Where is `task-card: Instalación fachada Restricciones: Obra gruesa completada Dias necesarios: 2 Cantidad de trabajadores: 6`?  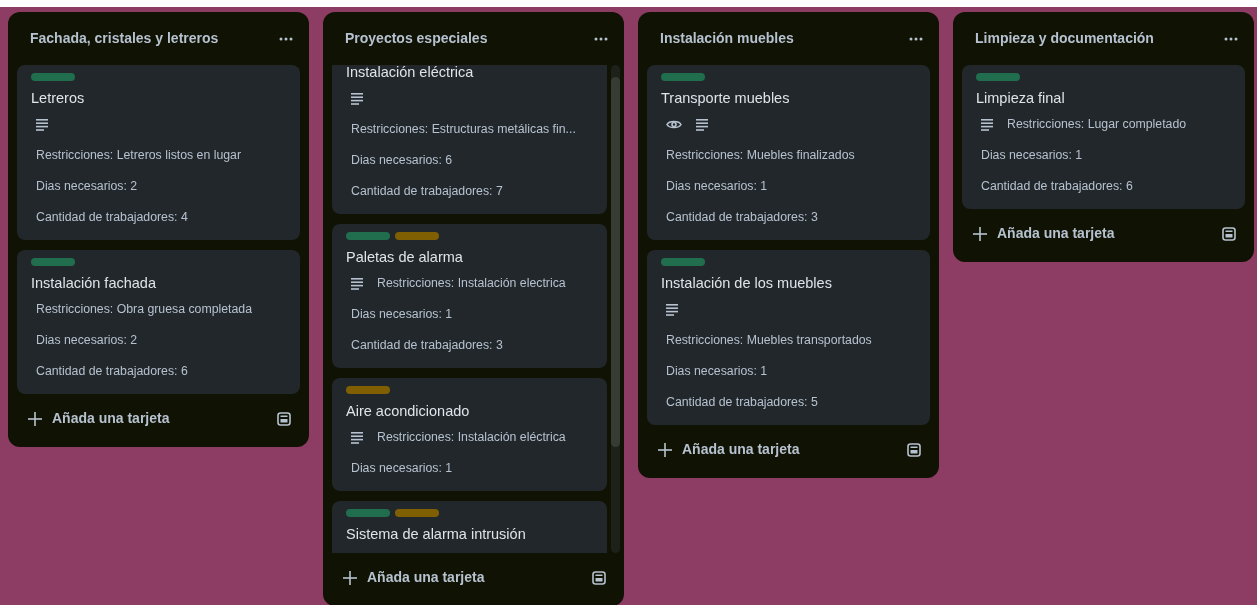 task-card: Instalación fachada Restricciones: Obra gruesa completada Dias necesarios: 2 Cantidad de trabajadores: 6 is located at coordinates (158, 322).